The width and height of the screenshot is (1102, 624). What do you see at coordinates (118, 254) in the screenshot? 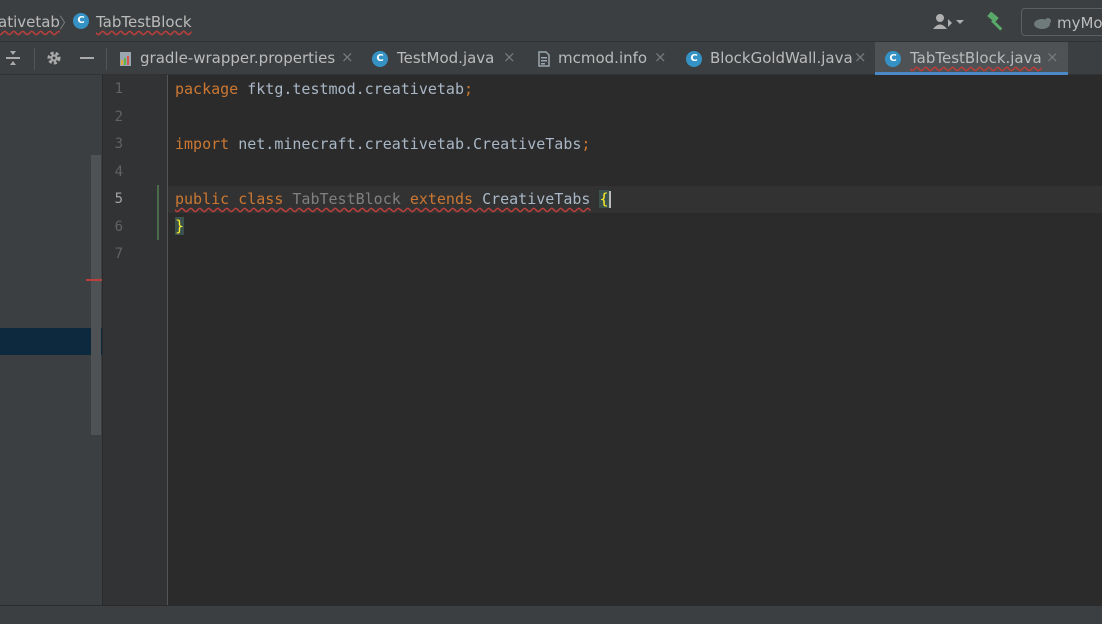
I see `line-number: 7` at bounding box center [118, 254].